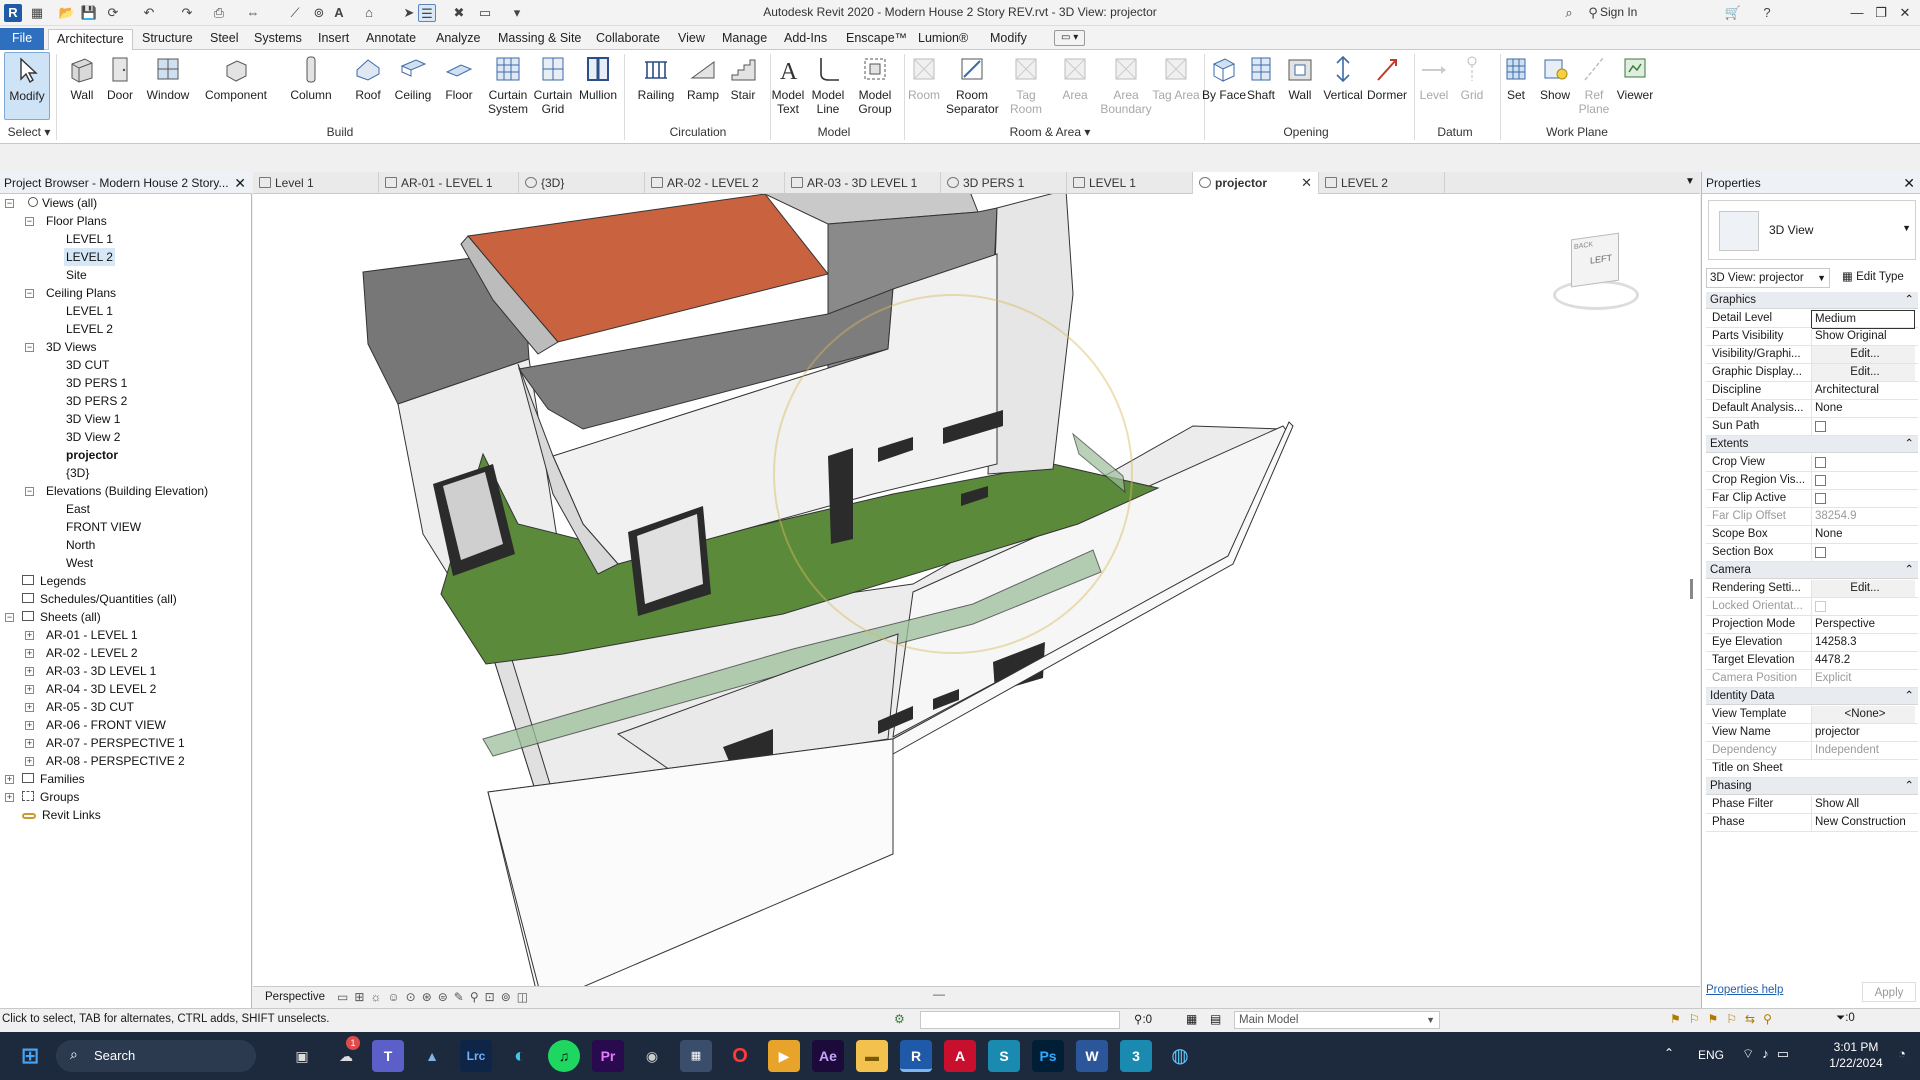  I want to click on prop-value: Perspective, so click(1863, 624).